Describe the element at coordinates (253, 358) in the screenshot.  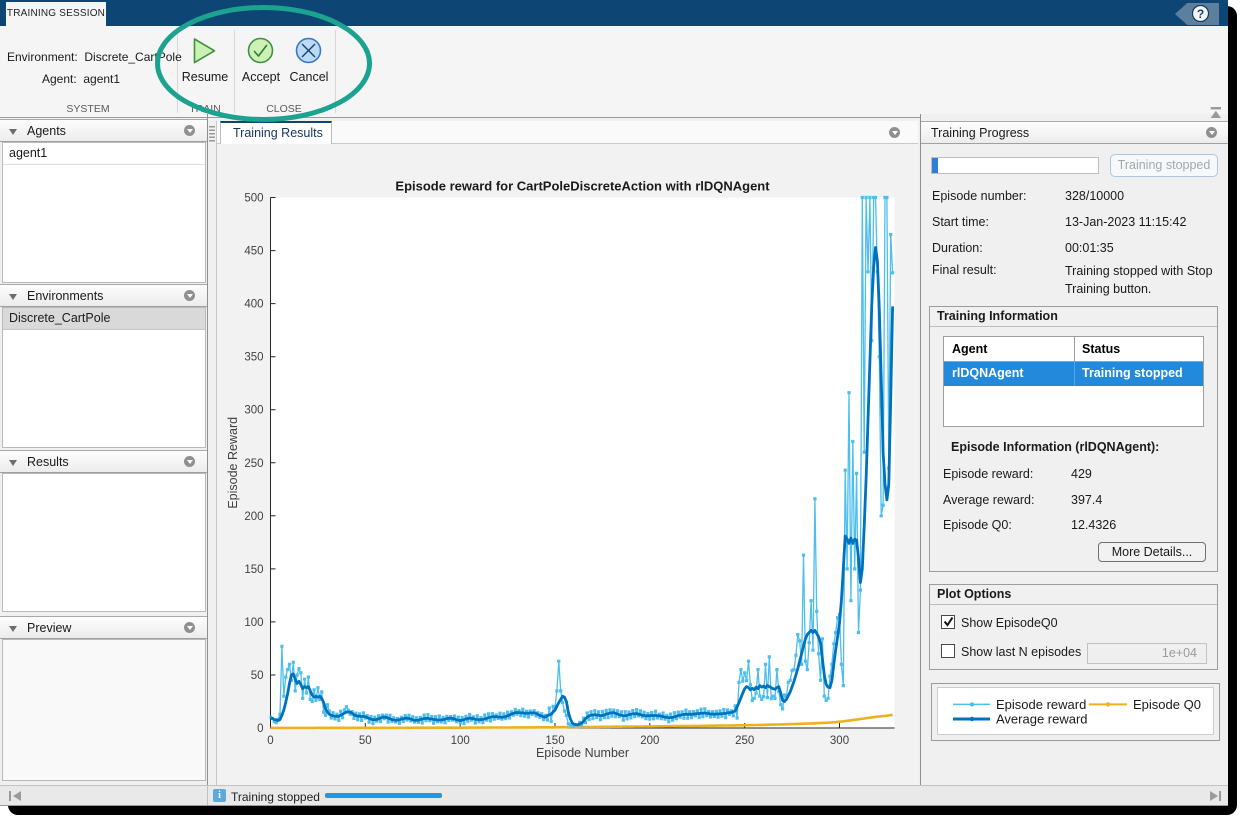
I see `svg-text: 350` at that location.